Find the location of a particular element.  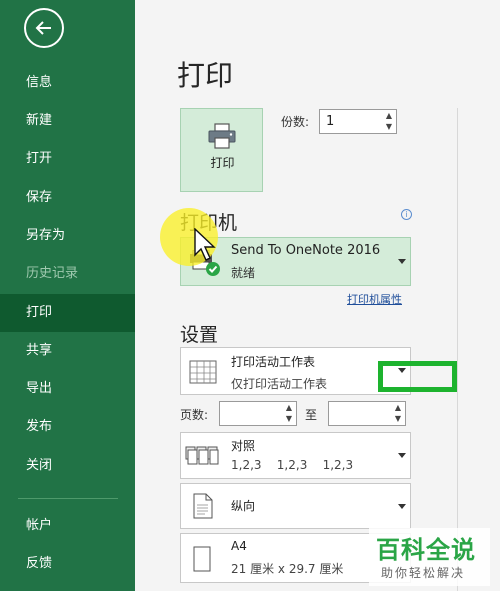

copies-label: 份数: is located at coordinates (295, 122).